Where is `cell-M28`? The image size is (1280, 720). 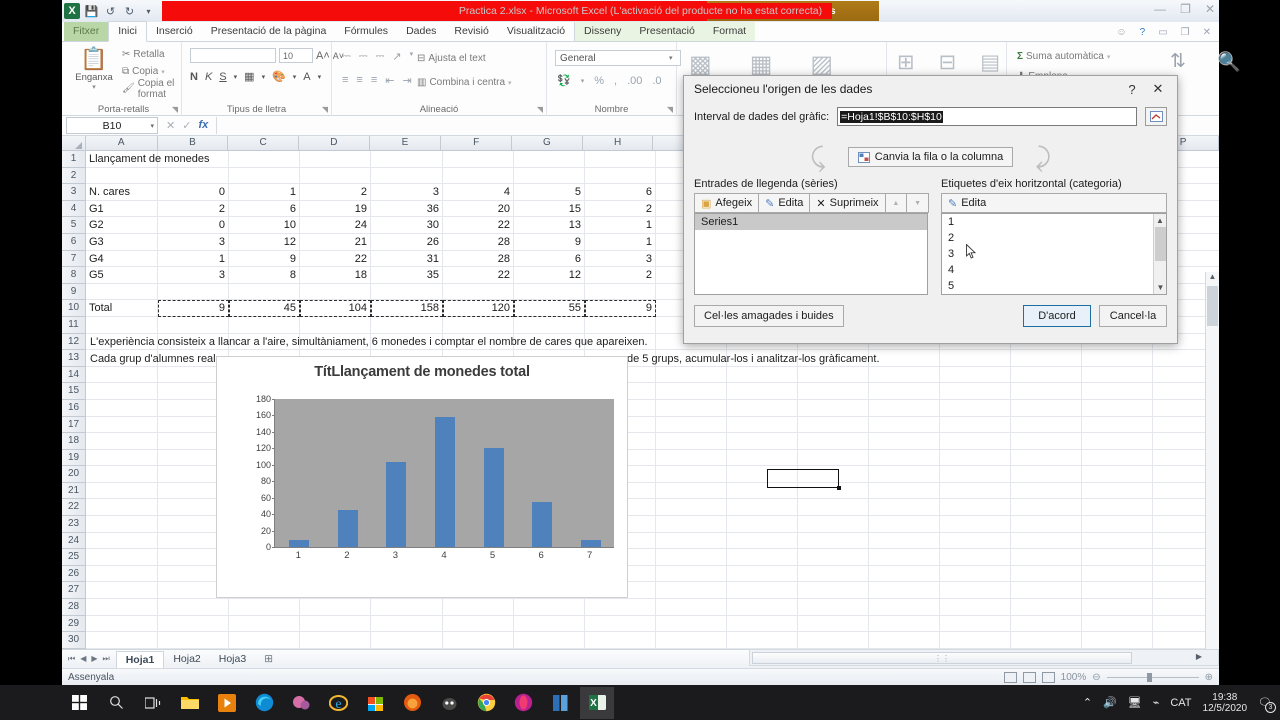
cell-M28 is located at coordinates (975, 607).